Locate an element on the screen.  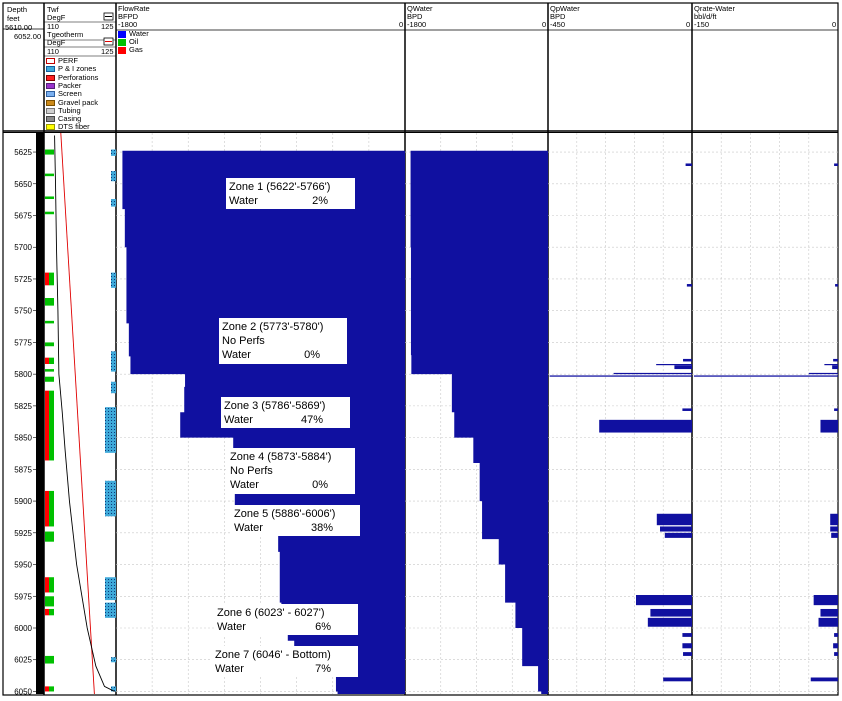
track-min: -450 is located at coordinates (558, 24).